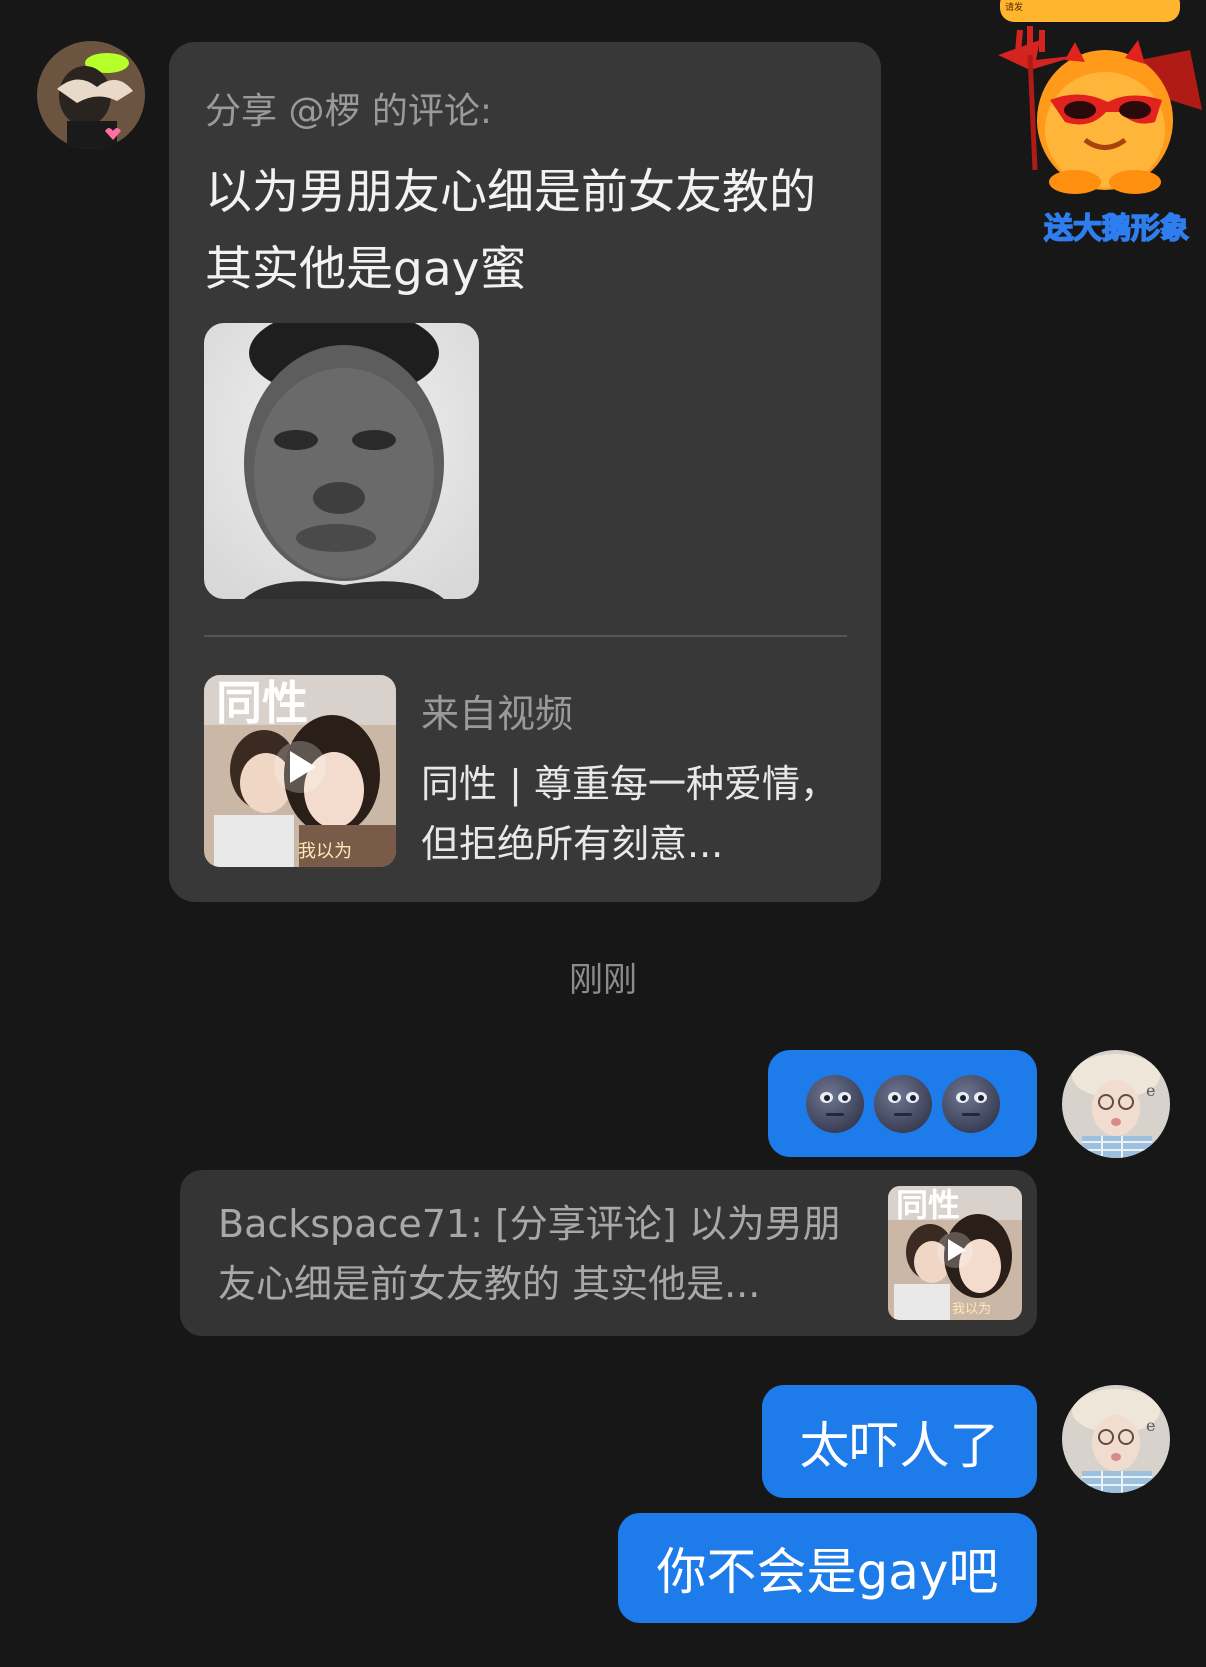  Describe the element at coordinates (827, 1568) in the screenshot. I see `text-message-bubble: 你不会是gay吧` at that location.